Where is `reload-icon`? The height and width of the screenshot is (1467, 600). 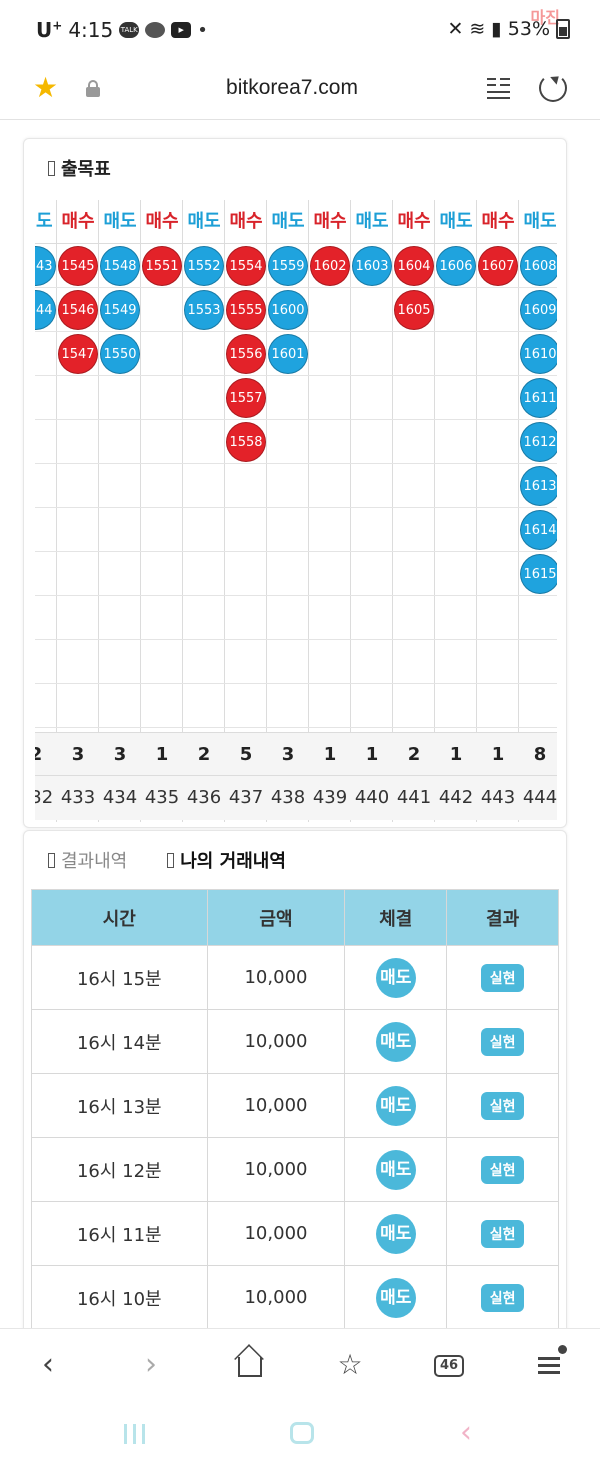 reload-icon is located at coordinates (553, 88).